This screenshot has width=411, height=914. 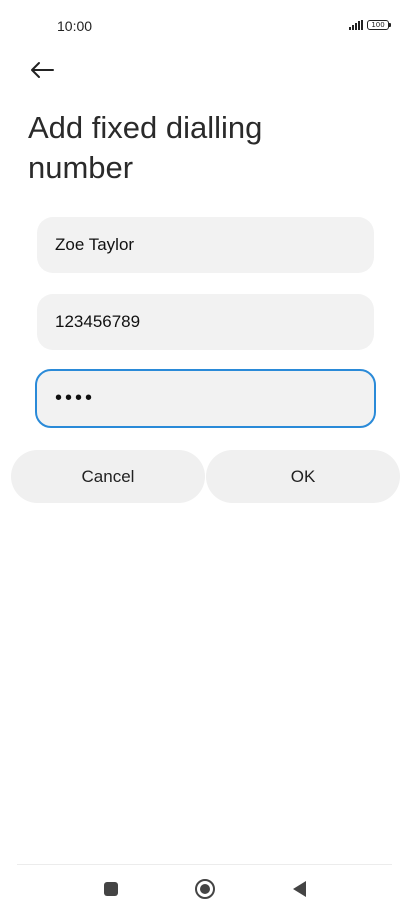 I want to click on name-input, so click(x=213, y=245).